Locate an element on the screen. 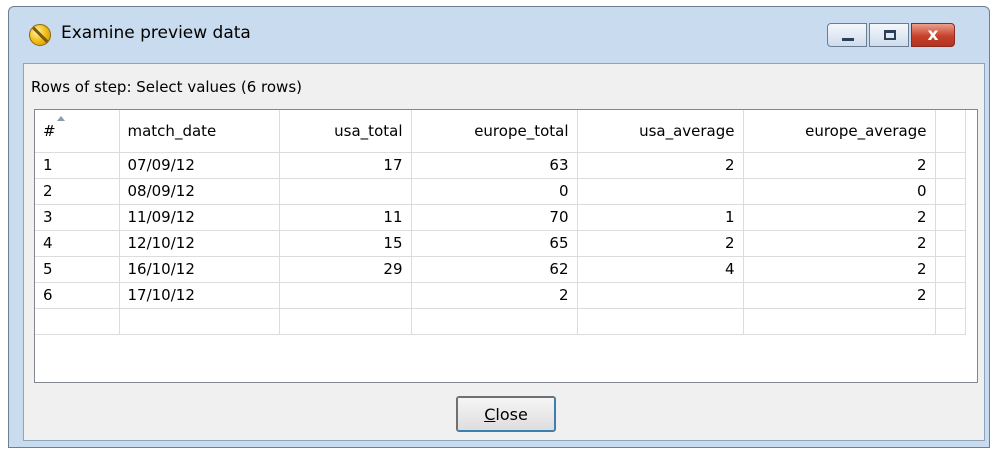 The width and height of the screenshot is (994, 452). table-row: 2 08/09/12 0 0 is located at coordinates (500, 191).